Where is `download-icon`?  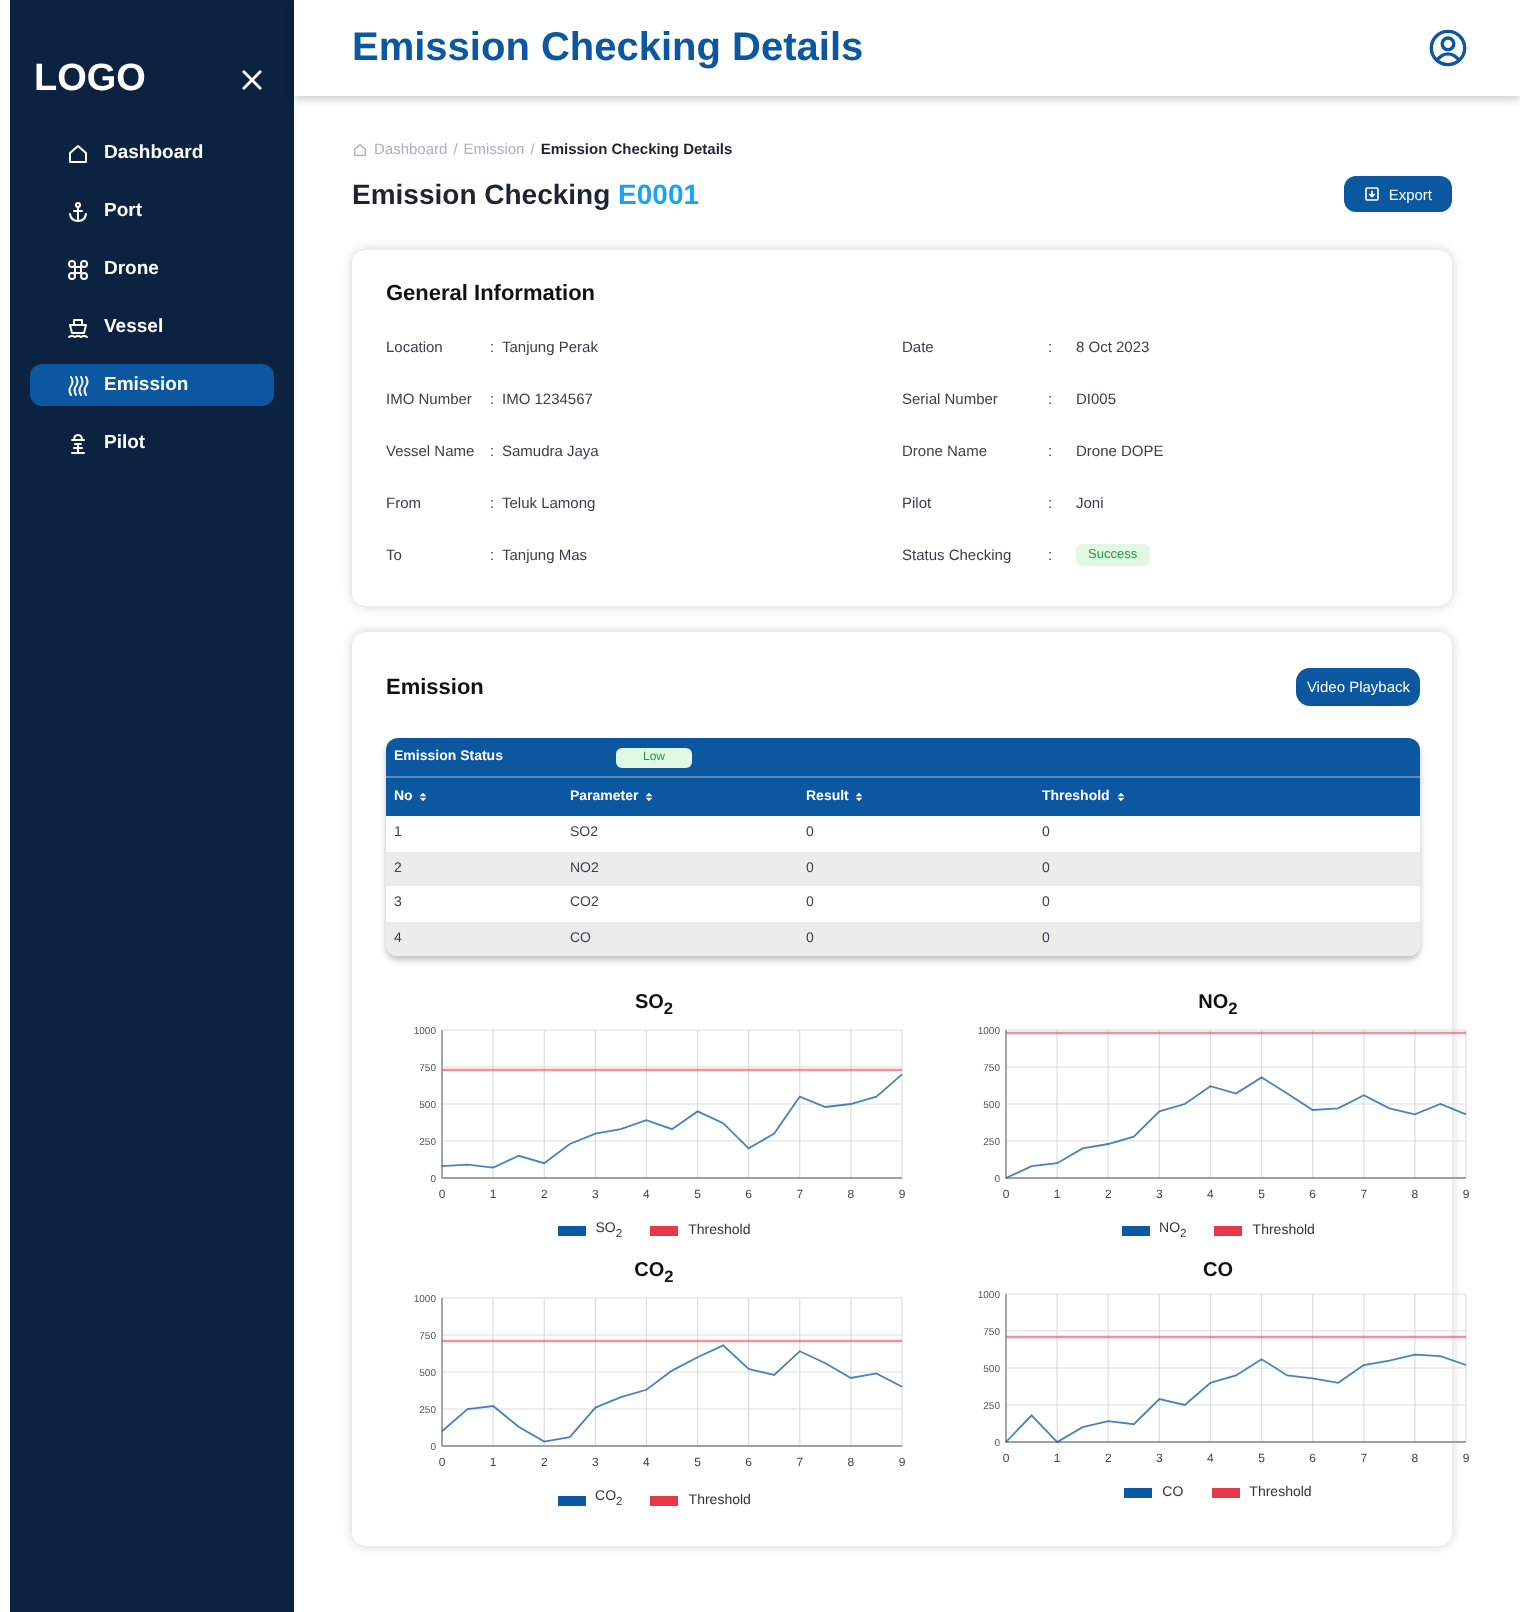 download-icon is located at coordinates (1372, 194).